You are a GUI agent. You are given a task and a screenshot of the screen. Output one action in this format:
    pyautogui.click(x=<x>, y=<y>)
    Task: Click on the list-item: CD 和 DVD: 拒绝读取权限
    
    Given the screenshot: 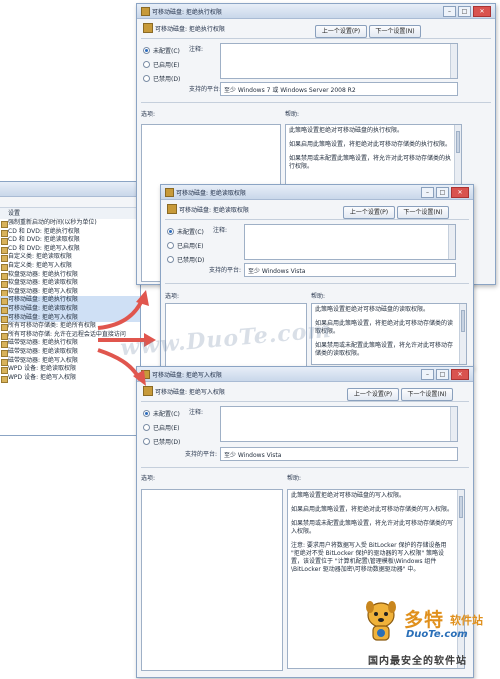 What is the action you would take?
    pyautogui.click(x=70, y=241)
    